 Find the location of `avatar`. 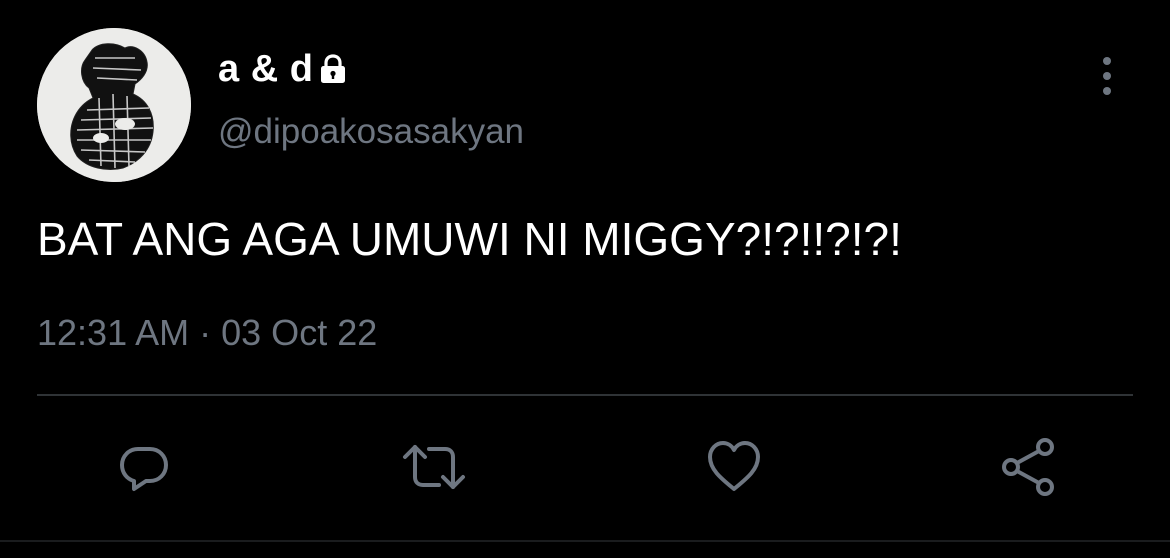

avatar is located at coordinates (114, 105).